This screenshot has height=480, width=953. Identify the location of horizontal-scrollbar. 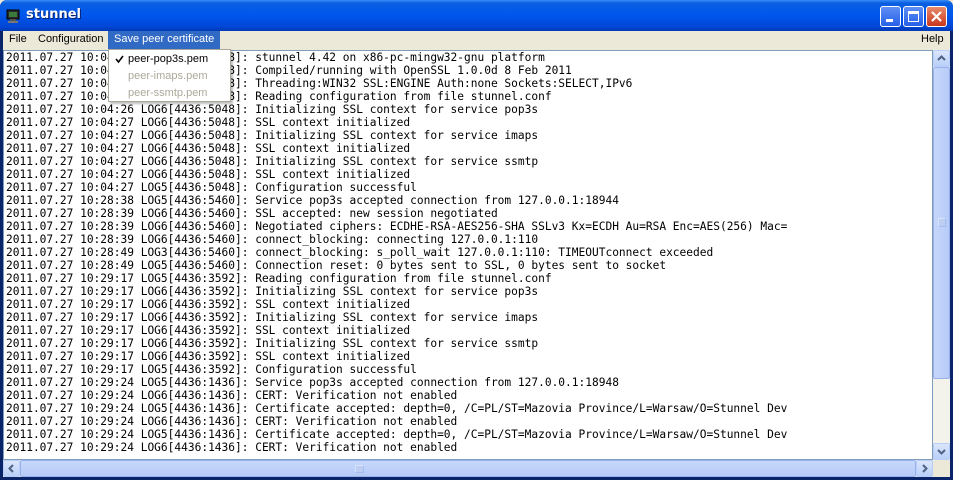
(468, 468).